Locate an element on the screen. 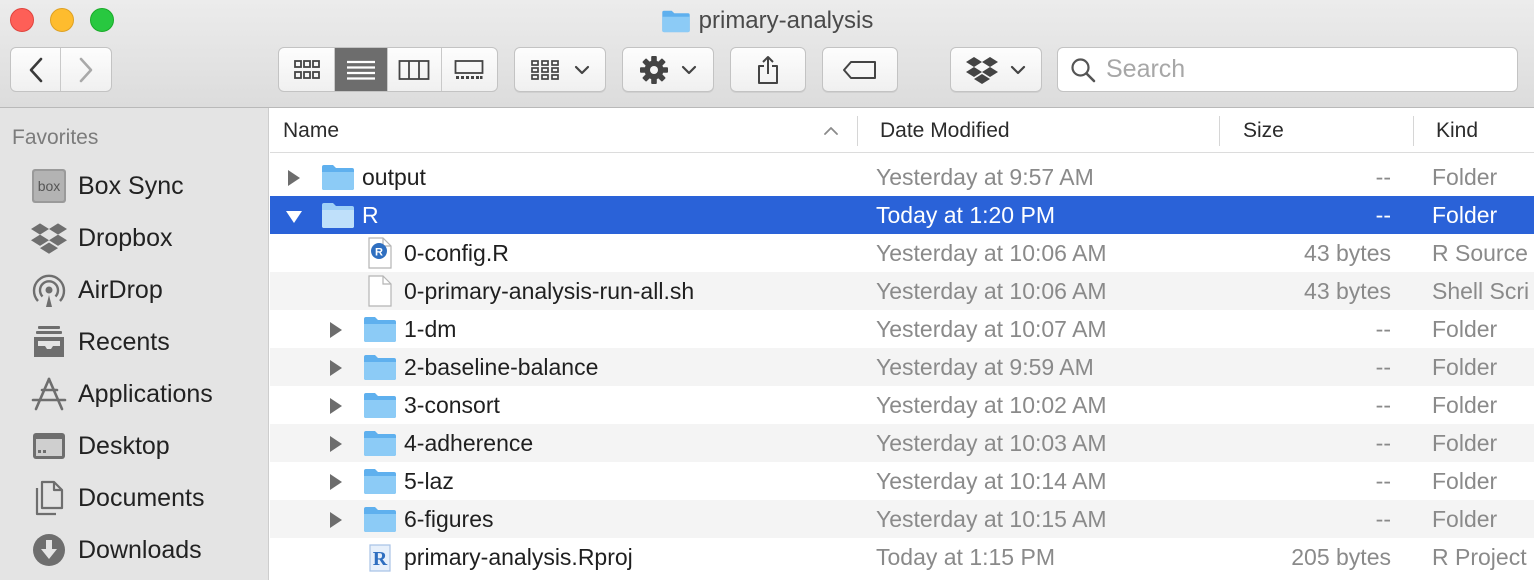 The image size is (1534, 580). file-size: 205 bytes is located at coordinates (1341, 557).